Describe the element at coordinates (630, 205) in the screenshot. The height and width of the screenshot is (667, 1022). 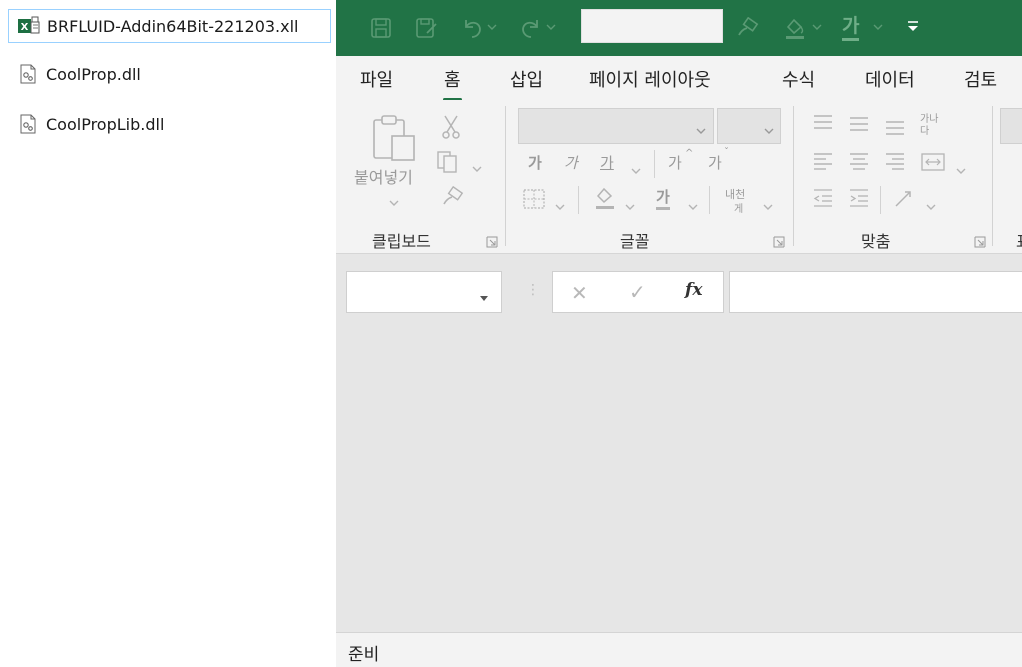
I see `fill-color-ribbon-dropdown-icon` at that location.